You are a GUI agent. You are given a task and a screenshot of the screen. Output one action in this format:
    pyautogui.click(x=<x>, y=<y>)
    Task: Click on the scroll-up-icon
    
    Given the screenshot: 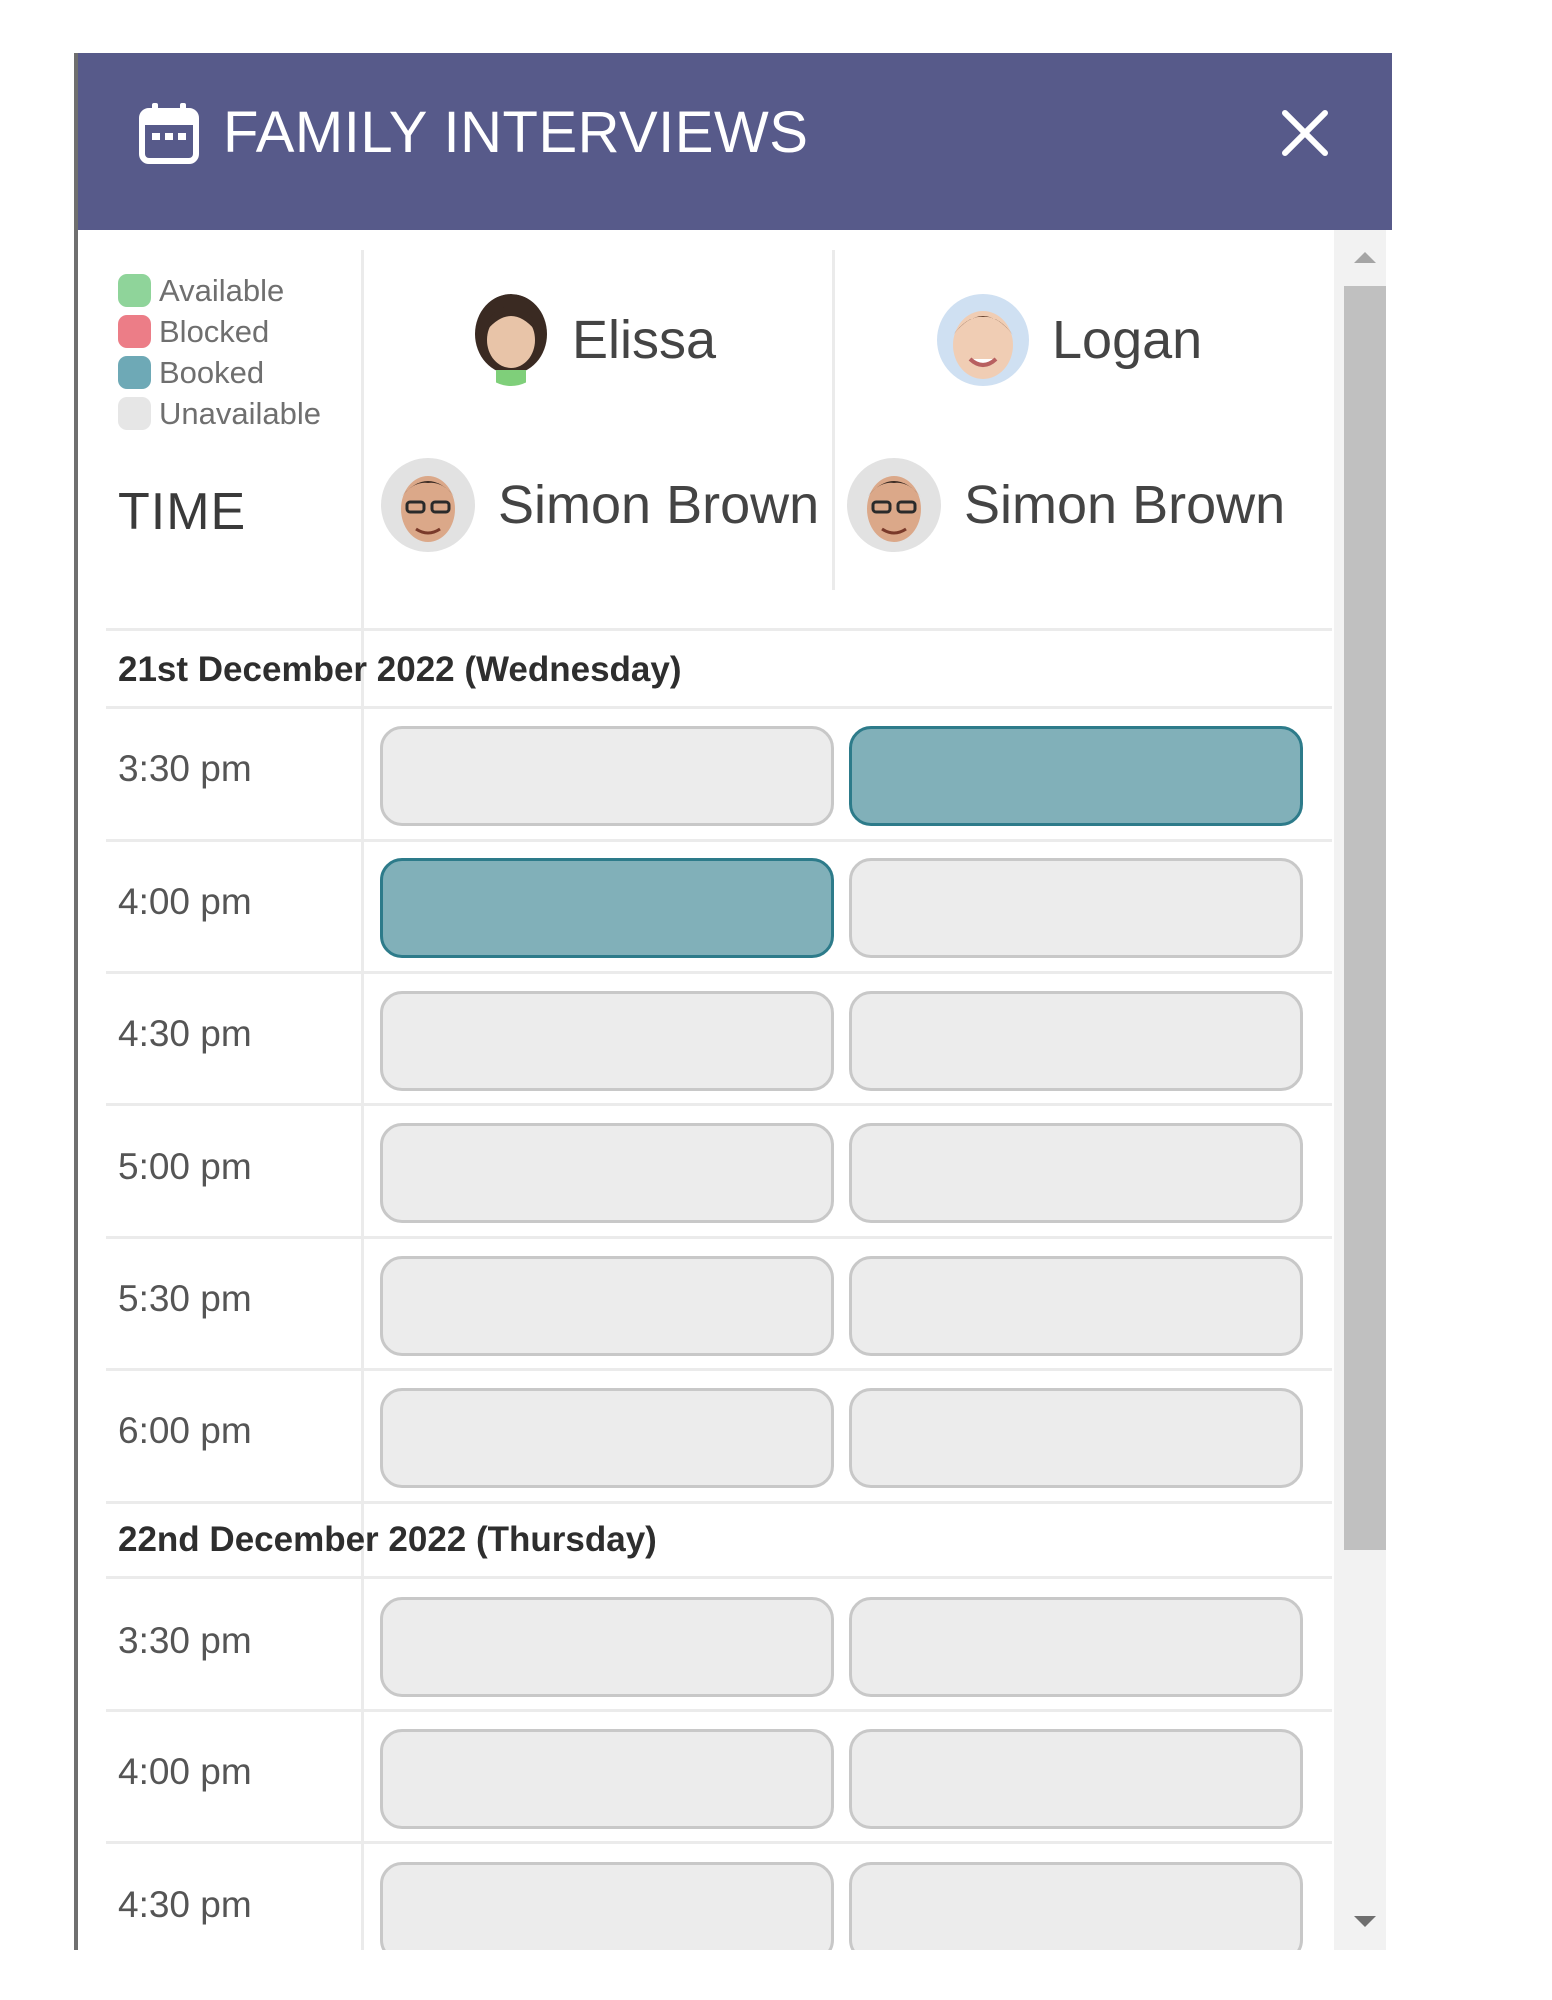 What is the action you would take?
    pyautogui.click(x=1365, y=257)
    